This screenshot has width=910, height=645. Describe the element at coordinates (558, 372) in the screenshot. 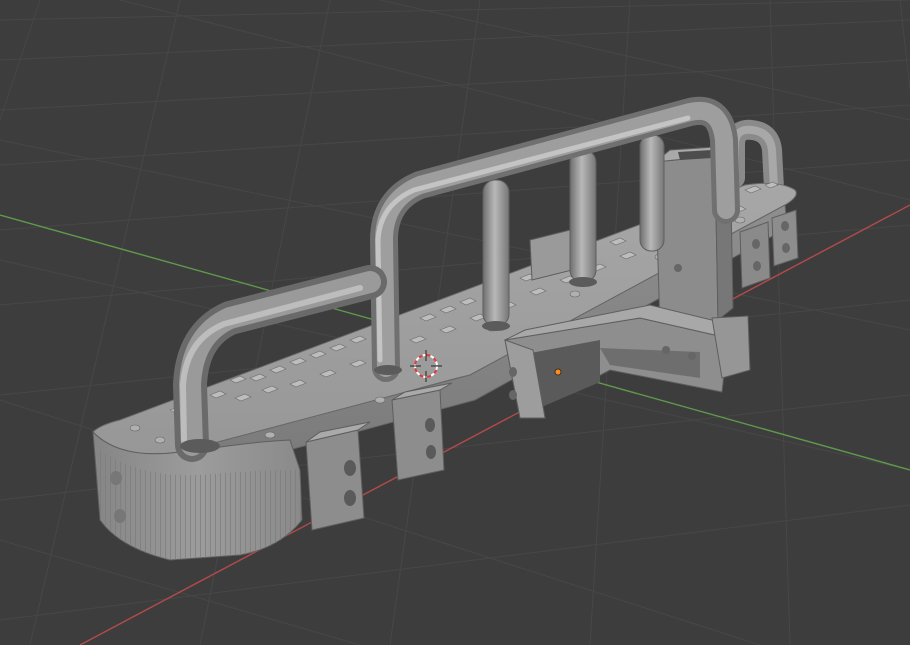

I see `object-origin-icon` at that location.